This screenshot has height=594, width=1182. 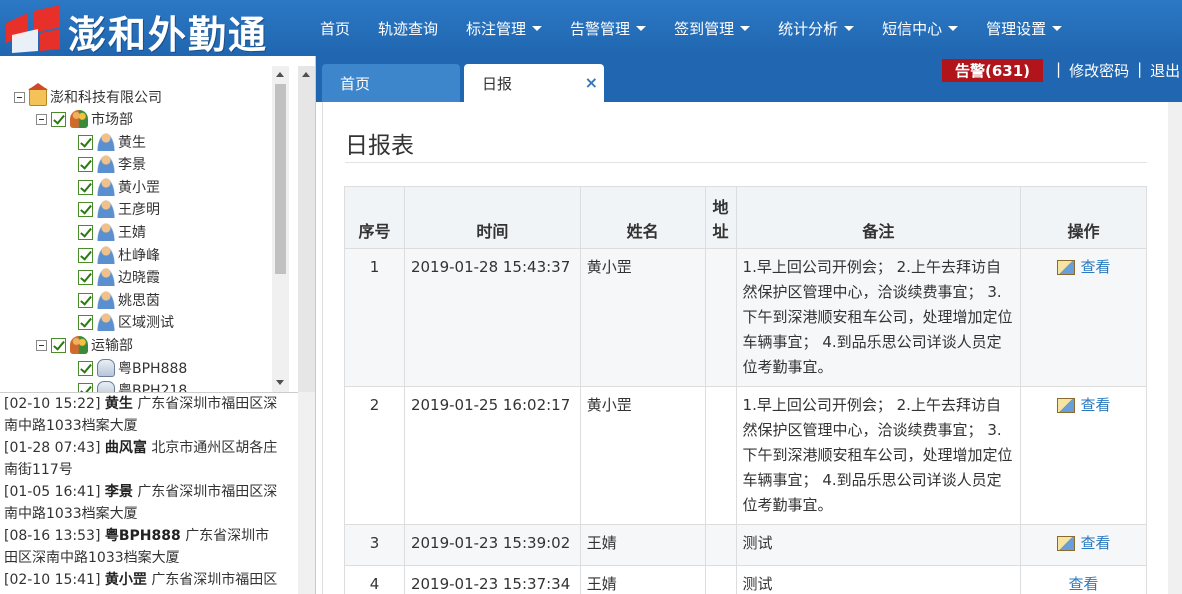 I want to click on tree-scrollbar, so click(x=280, y=229).